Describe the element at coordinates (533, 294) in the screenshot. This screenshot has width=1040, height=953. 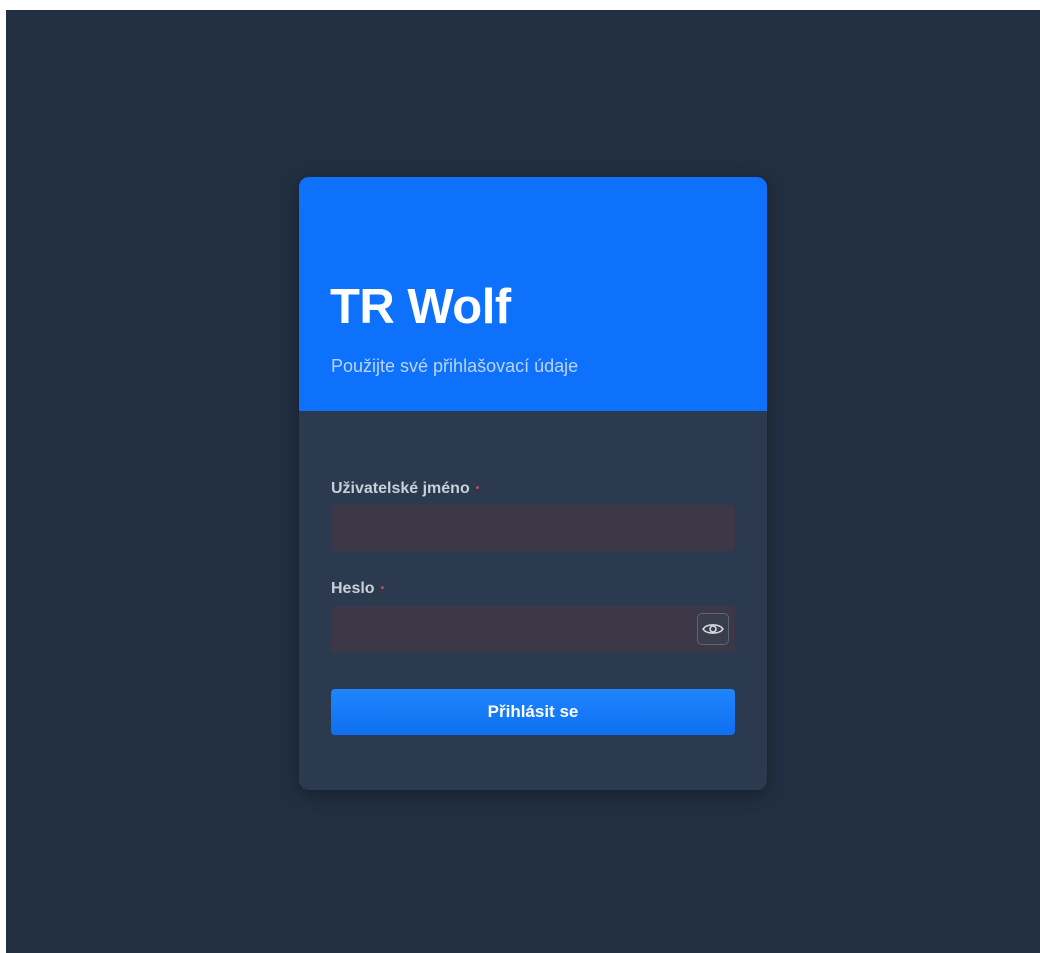
I see `login-header: TR Wolf Použijte své přihlašovací údaje` at that location.